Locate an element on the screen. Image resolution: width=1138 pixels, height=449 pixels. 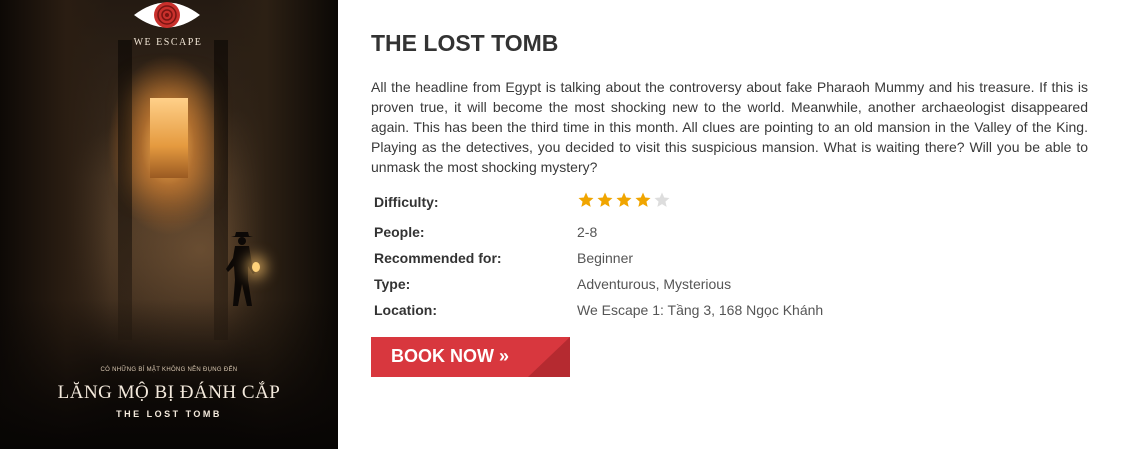
poster-pillar is located at coordinates (125, 190).